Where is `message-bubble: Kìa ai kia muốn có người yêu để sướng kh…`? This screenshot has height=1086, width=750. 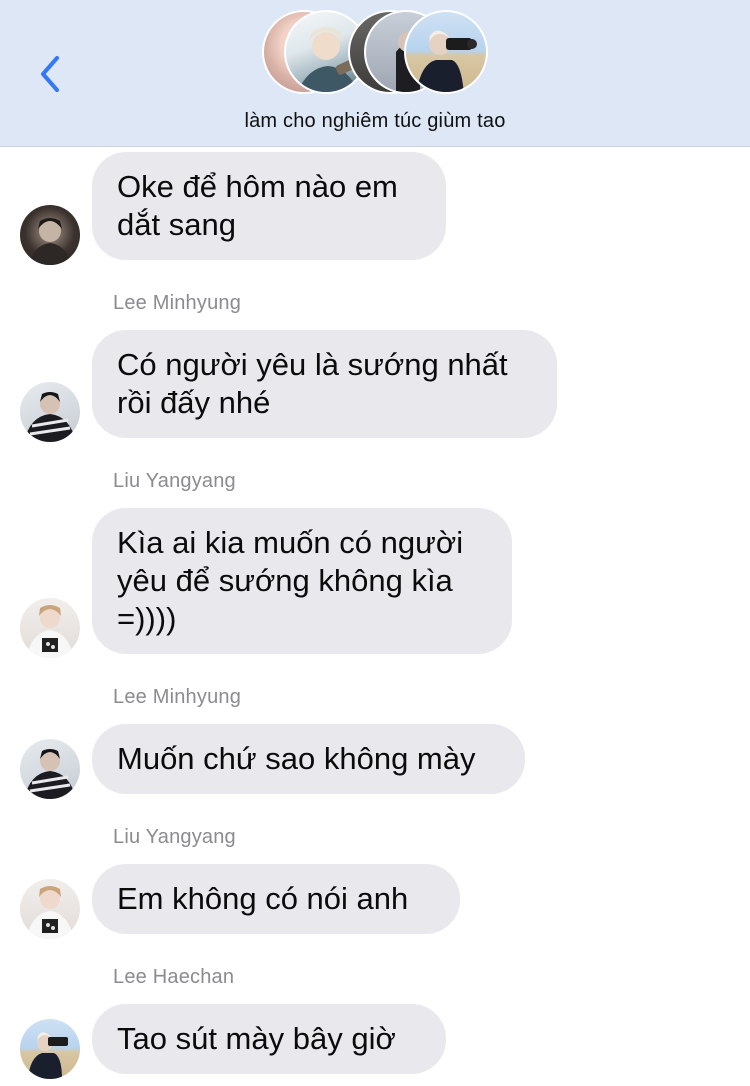 message-bubble: Kìa ai kia muốn có người yêu để sướng kh… is located at coordinates (302, 581).